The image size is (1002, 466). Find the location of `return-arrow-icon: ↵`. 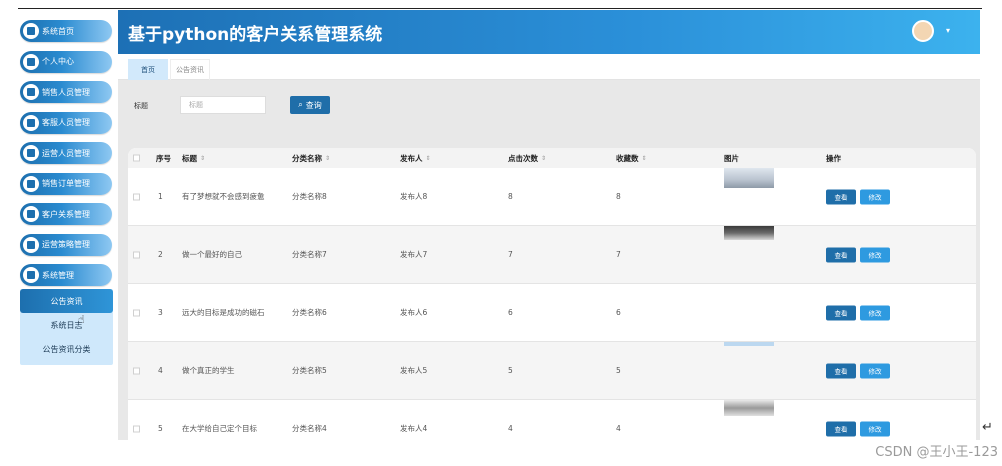

return-arrow-icon: ↵ is located at coordinates (987, 427).